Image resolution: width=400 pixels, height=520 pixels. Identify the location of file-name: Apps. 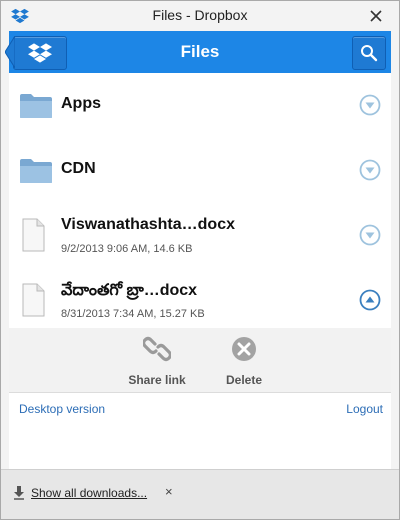
(81, 103).